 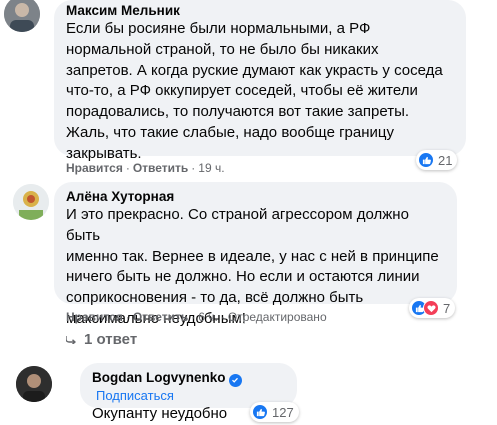 What do you see at coordinates (255, 196) in the screenshot?
I see `comment-author: Алёна Хуторная` at bounding box center [255, 196].